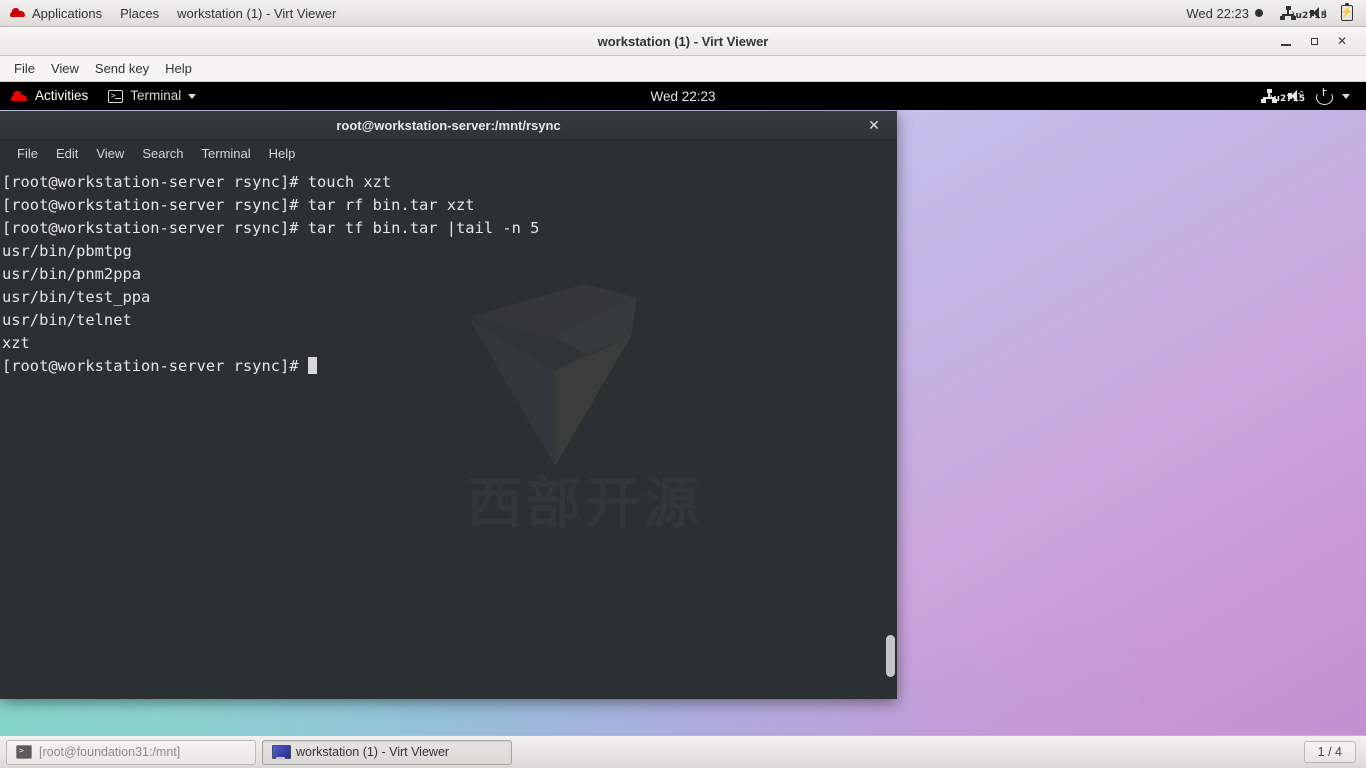 Image resolution: width=1366 pixels, height=768 pixels. I want to click on host-clock: Wed 22:23, so click(1226, 13).